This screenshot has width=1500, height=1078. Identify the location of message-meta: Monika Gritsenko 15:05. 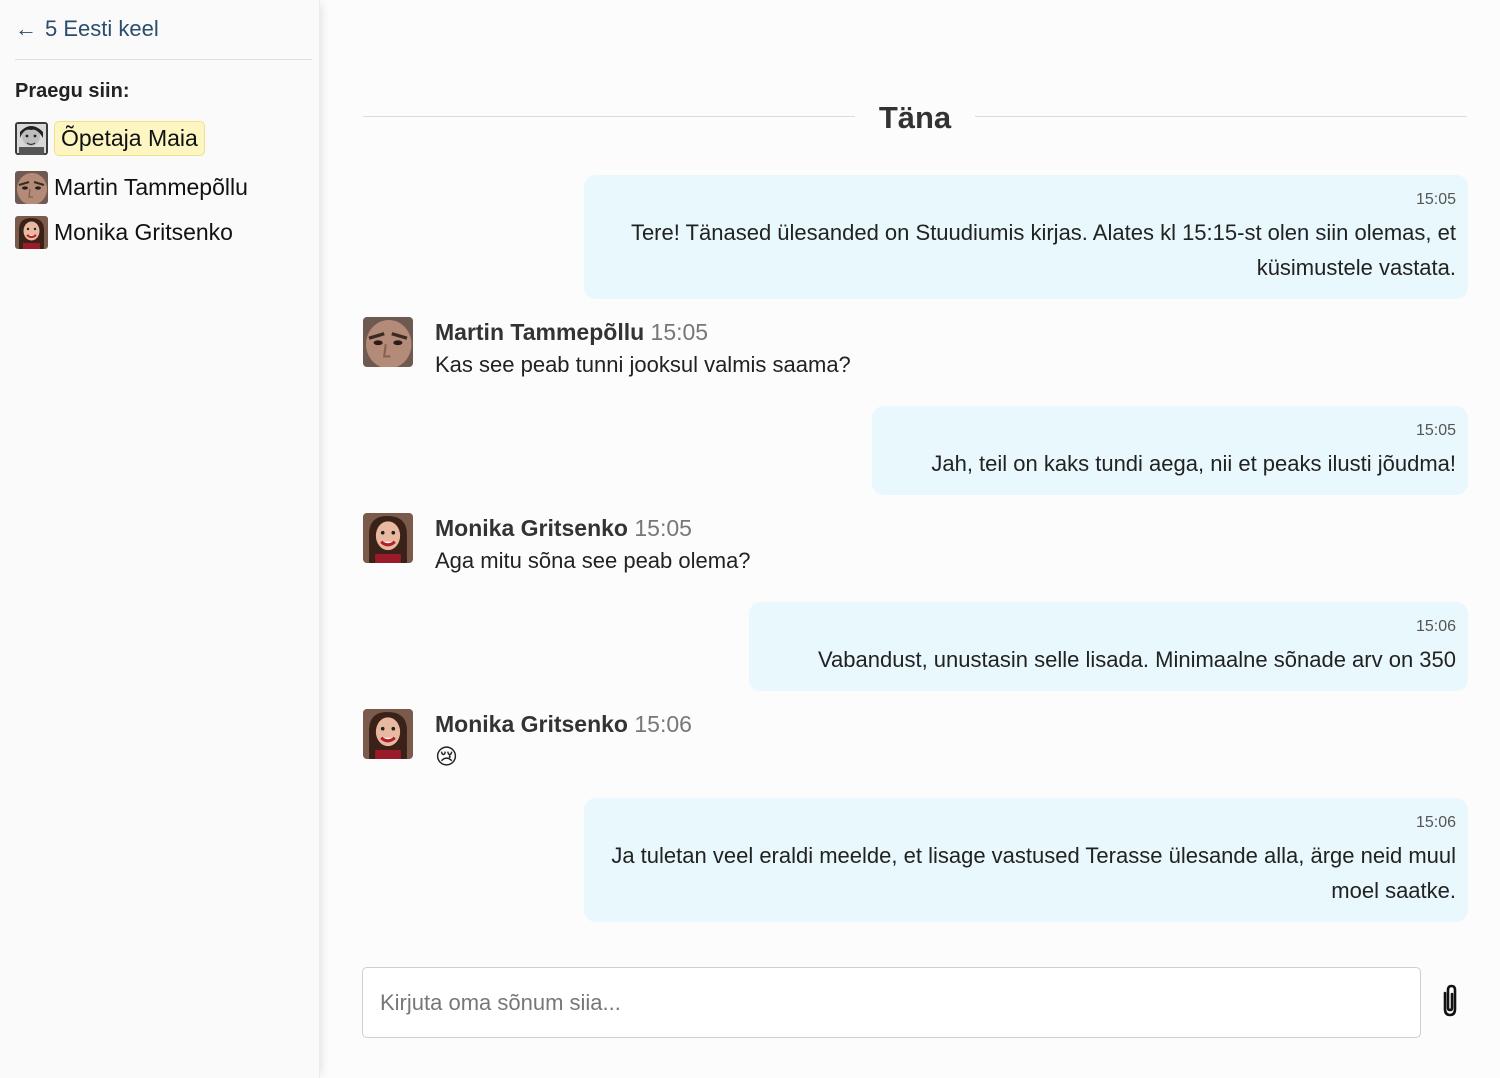
(593, 528).